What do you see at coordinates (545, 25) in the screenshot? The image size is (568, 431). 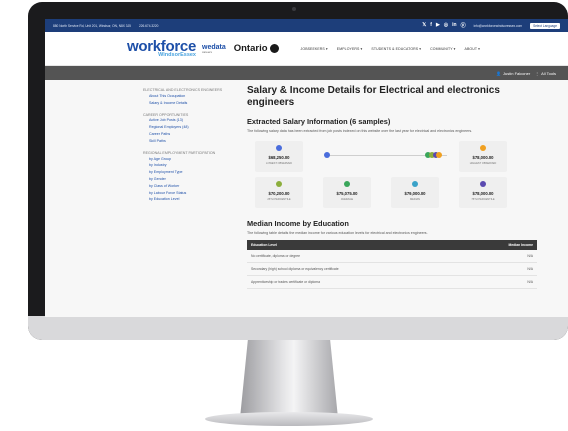 I see `language-select: Select Language` at bounding box center [545, 25].